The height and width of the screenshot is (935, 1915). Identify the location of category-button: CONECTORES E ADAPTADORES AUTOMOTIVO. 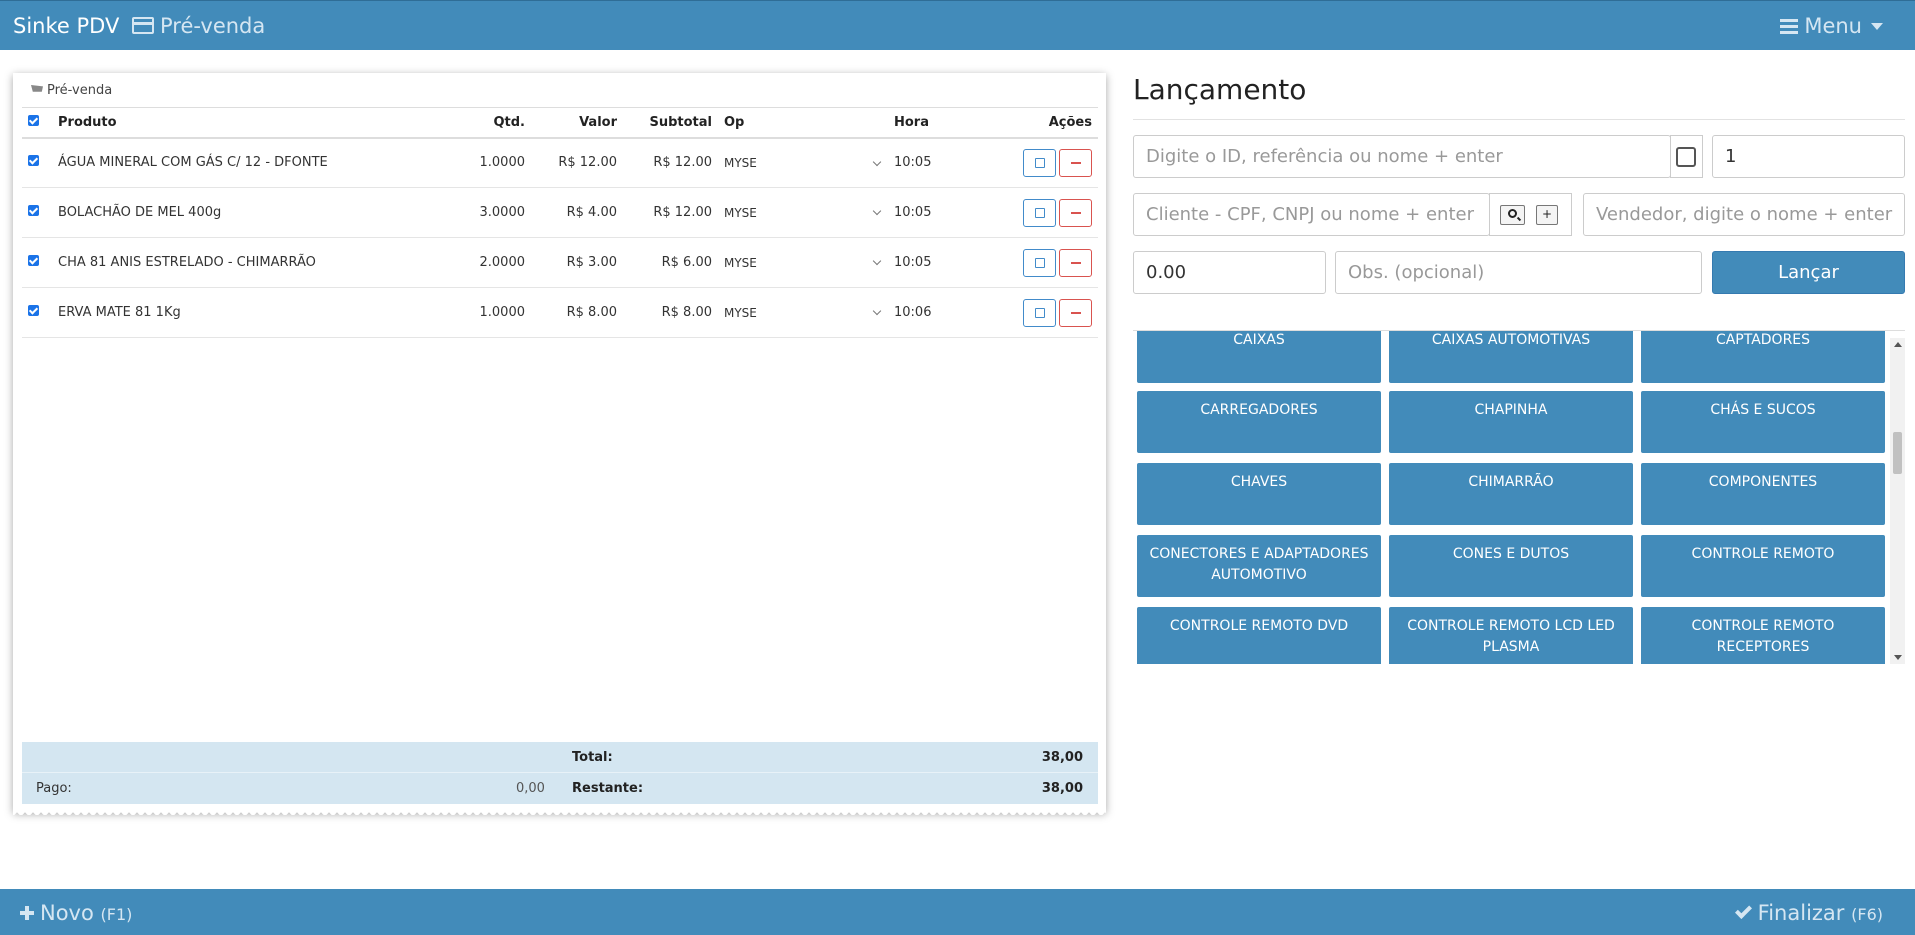
(1259, 566).